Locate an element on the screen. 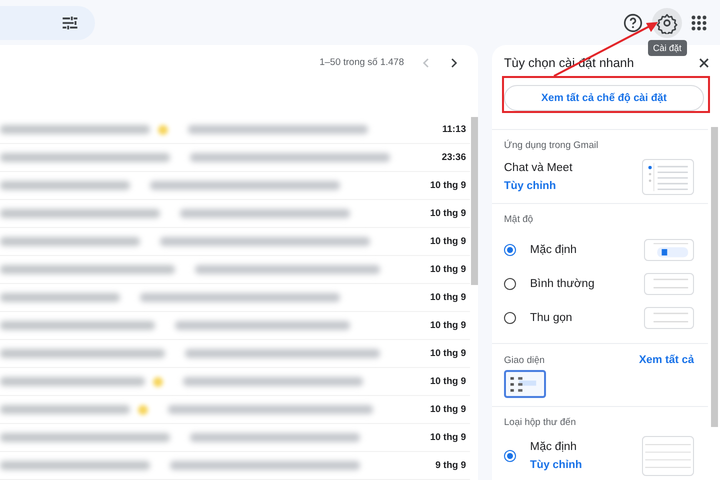 This screenshot has height=480, width=720. section-heading: Loại hộp thư đến is located at coordinates (540, 422).